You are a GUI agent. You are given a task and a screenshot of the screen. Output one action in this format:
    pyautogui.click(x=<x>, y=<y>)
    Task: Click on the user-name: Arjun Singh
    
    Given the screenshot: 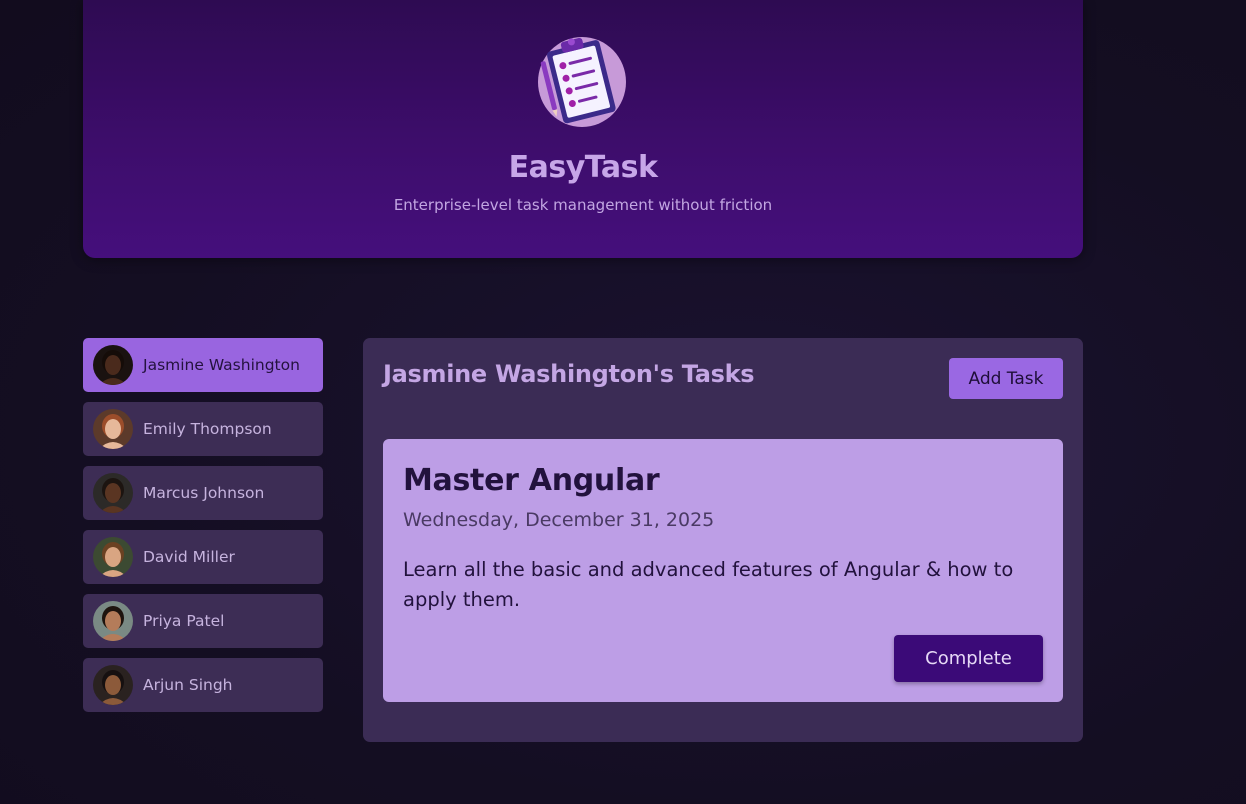 What is the action you would take?
    pyautogui.click(x=188, y=685)
    